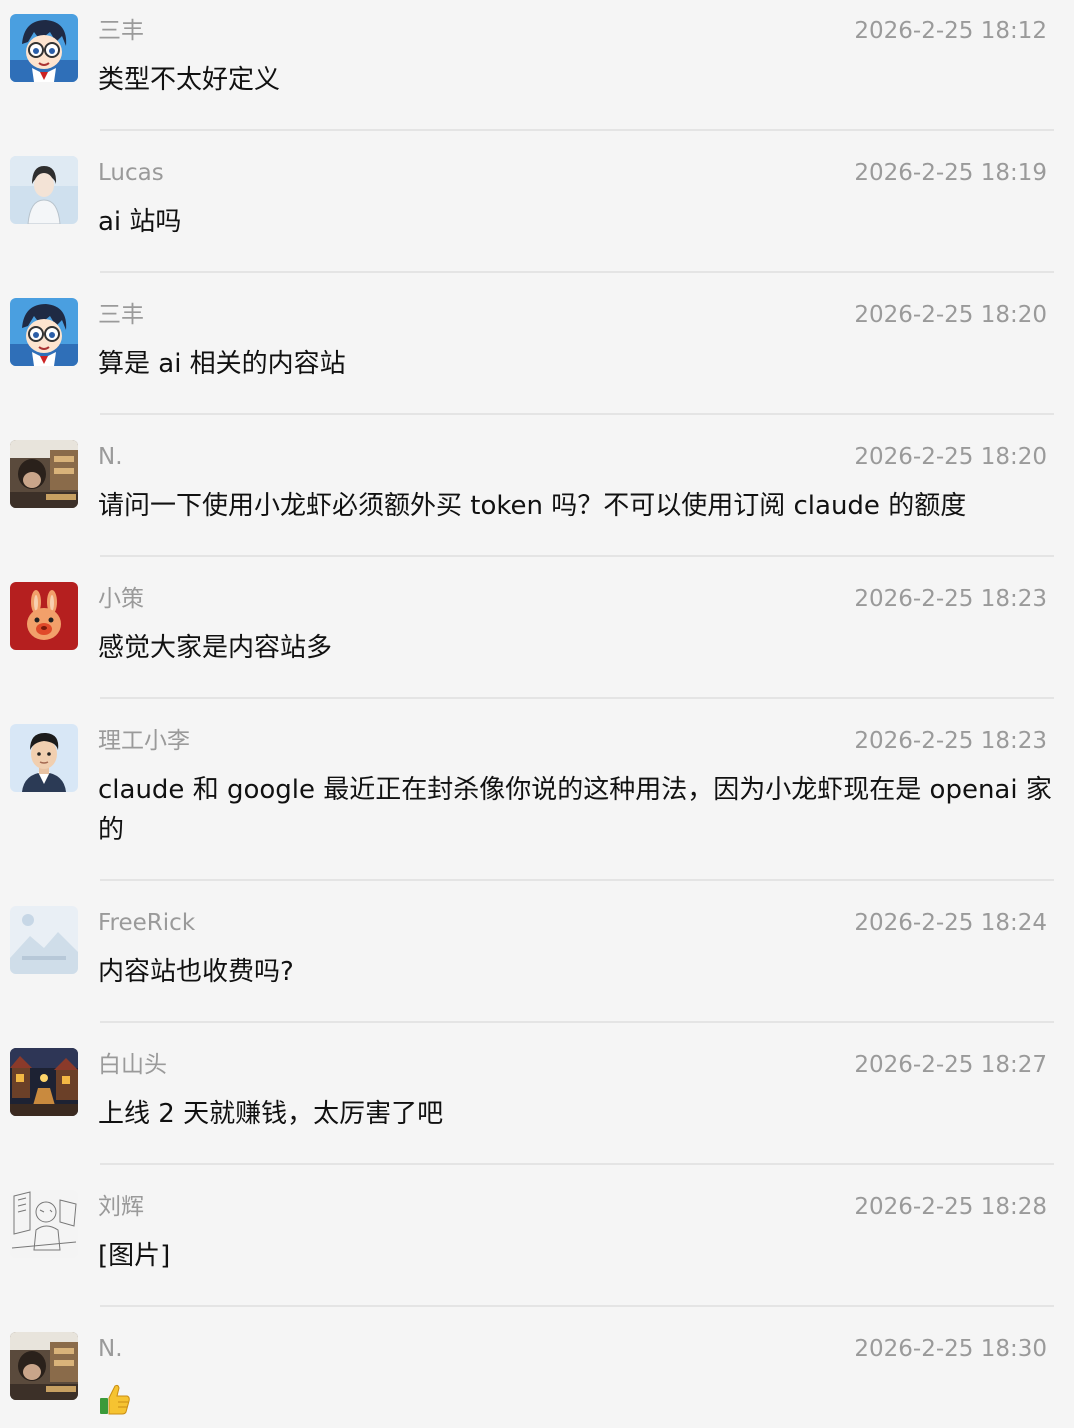 The image size is (1074, 1428). What do you see at coordinates (577, 1256) in the screenshot?
I see `message-text: [图片]` at bounding box center [577, 1256].